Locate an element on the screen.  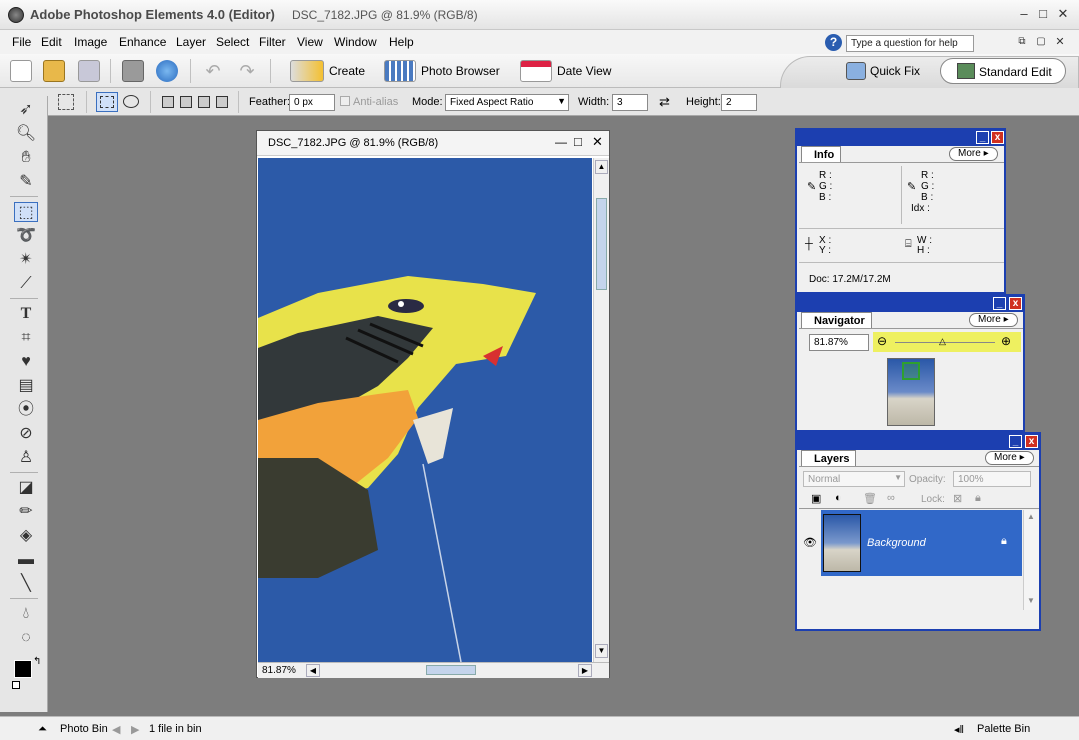
menu-window: Window is located at coordinates (355, 42).